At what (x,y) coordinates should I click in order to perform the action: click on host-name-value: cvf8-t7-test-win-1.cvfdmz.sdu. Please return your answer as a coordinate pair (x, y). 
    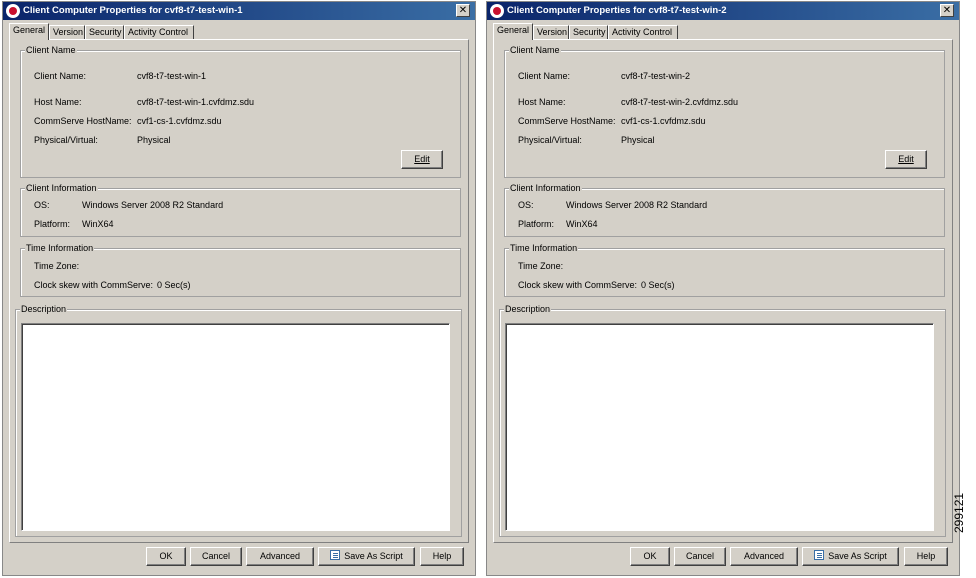
    Looking at the image, I should click on (196, 102).